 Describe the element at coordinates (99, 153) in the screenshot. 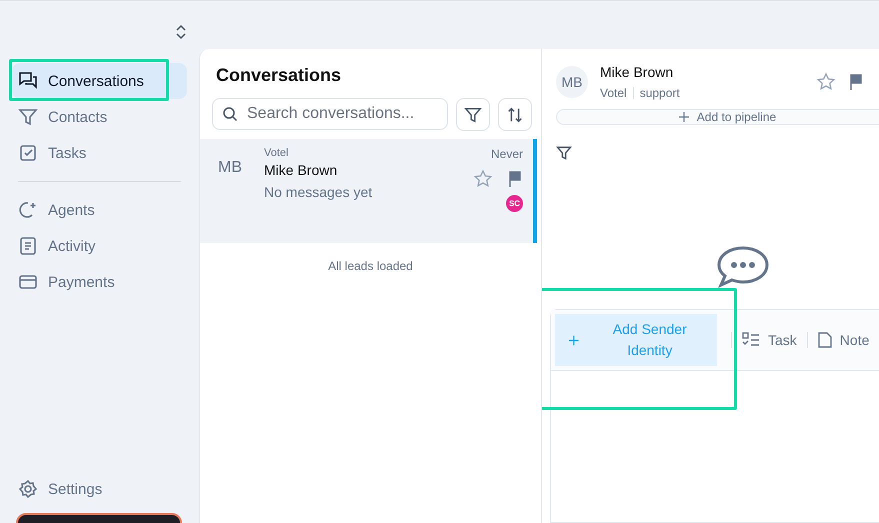

I see `sidebar-item: Tasks` at that location.